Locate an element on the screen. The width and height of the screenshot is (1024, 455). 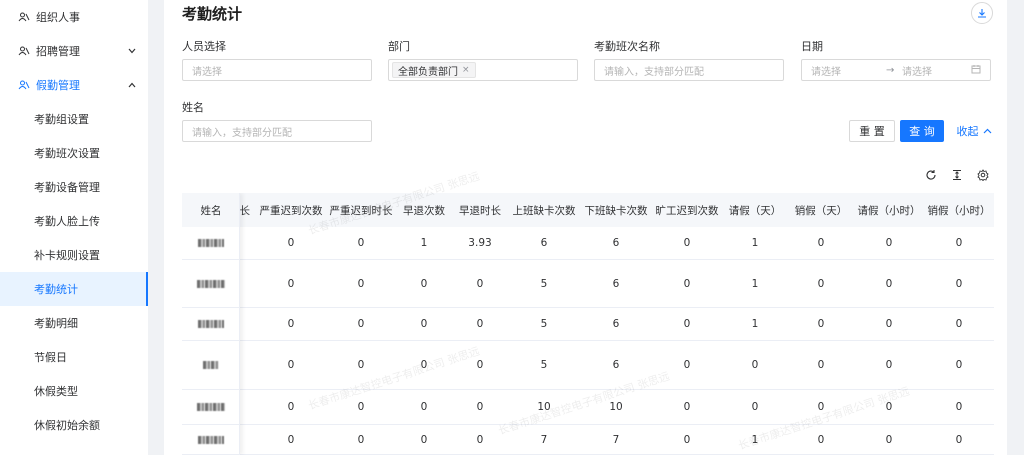
table-row: 0 0 0 0 5 6 0 0 0 0 0 is located at coordinates (588, 365).